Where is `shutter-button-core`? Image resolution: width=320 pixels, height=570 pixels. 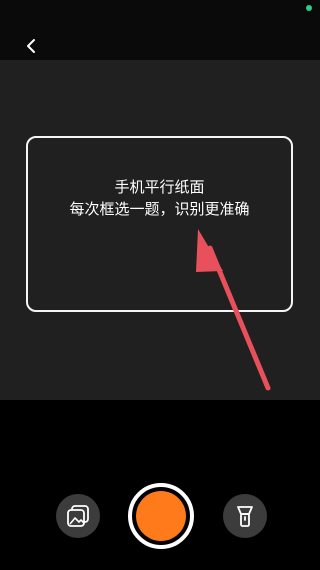 shutter-button-core is located at coordinates (161, 516).